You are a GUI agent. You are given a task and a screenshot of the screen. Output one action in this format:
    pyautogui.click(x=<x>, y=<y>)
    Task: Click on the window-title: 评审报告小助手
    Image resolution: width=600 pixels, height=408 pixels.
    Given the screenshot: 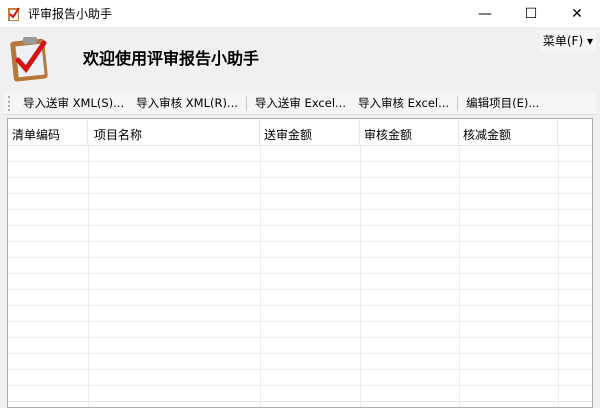 What is the action you would take?
    pyautogui.click(x=70, y=14)
    